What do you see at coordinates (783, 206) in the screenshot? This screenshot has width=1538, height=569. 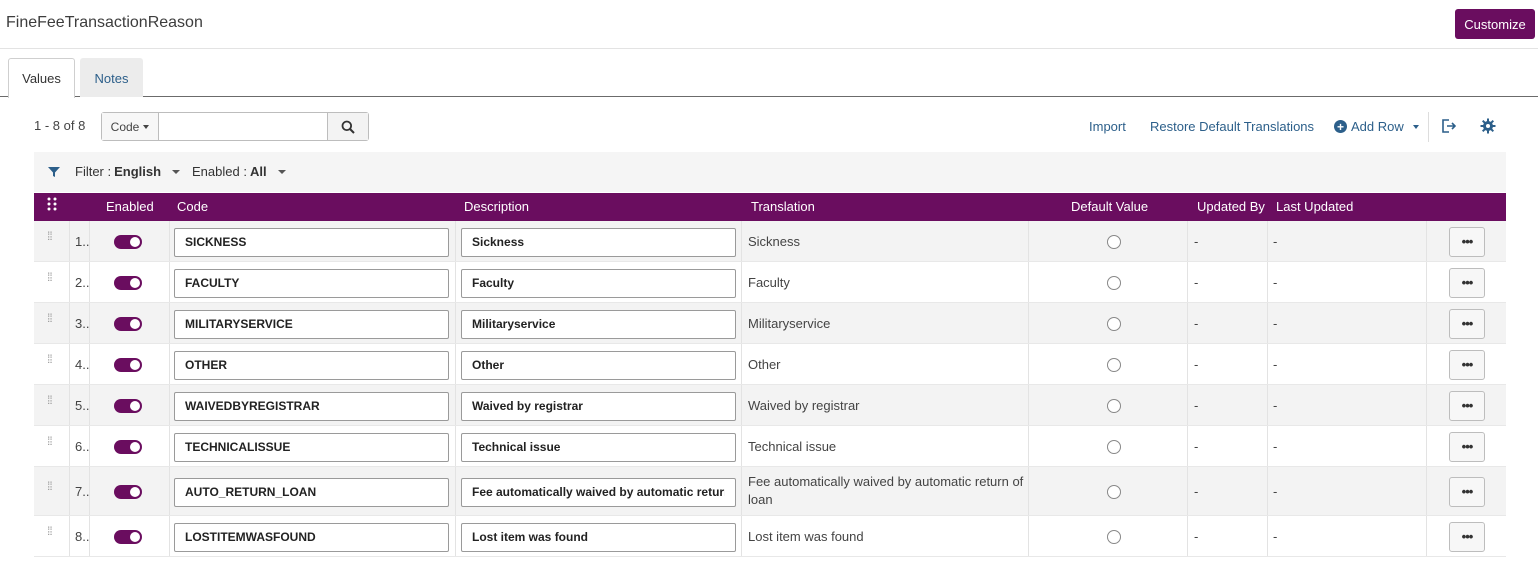 I see `column-header-translation: Translation` at bounding box center [783, 206].